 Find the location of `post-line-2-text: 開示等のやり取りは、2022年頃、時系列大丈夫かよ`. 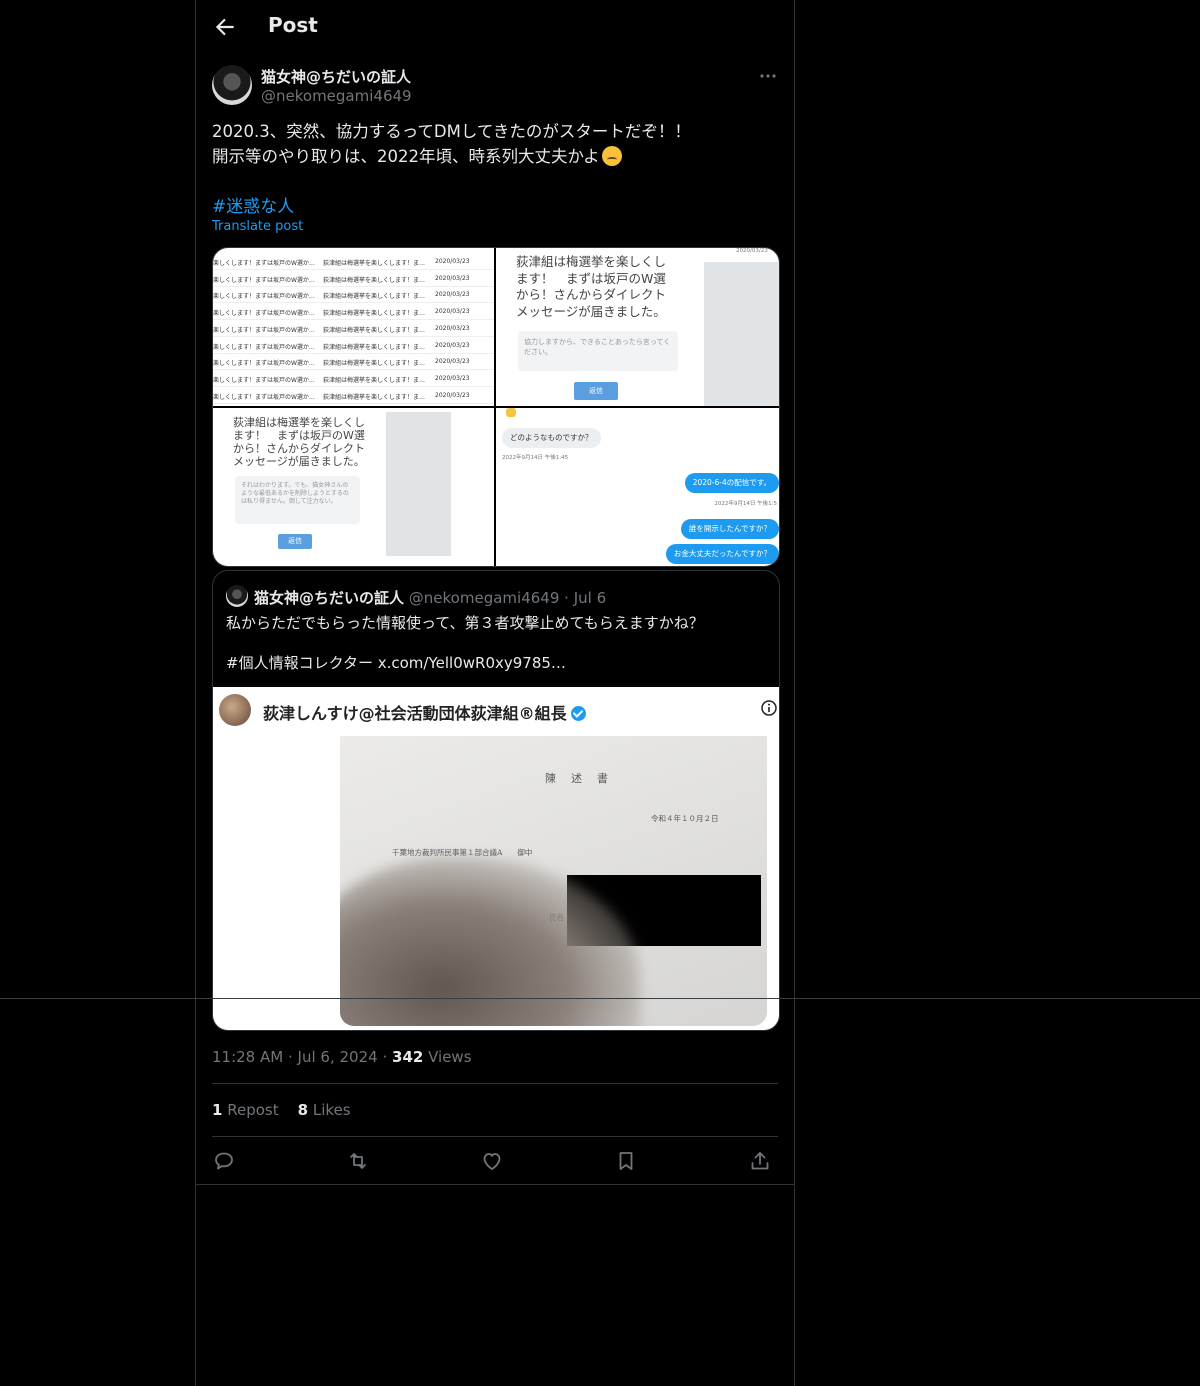

post-line-2-text: 開示等のやり取りは、2022年頃、時系列大丈夫かよ is located at coordinates (406, 156).